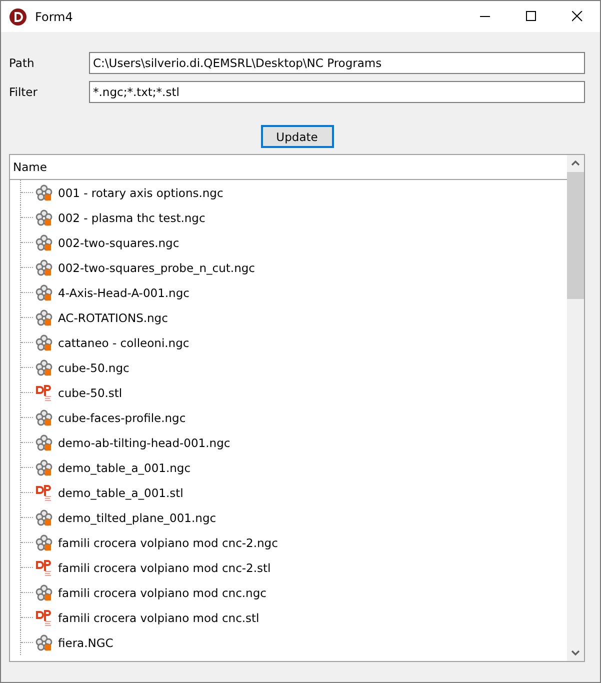 This screenshot has height=683, width=601. Describe the element at coordinates (113, 317) in the screenshot. I see `file-name: AC-ROTATIONS.ngc` at that location.